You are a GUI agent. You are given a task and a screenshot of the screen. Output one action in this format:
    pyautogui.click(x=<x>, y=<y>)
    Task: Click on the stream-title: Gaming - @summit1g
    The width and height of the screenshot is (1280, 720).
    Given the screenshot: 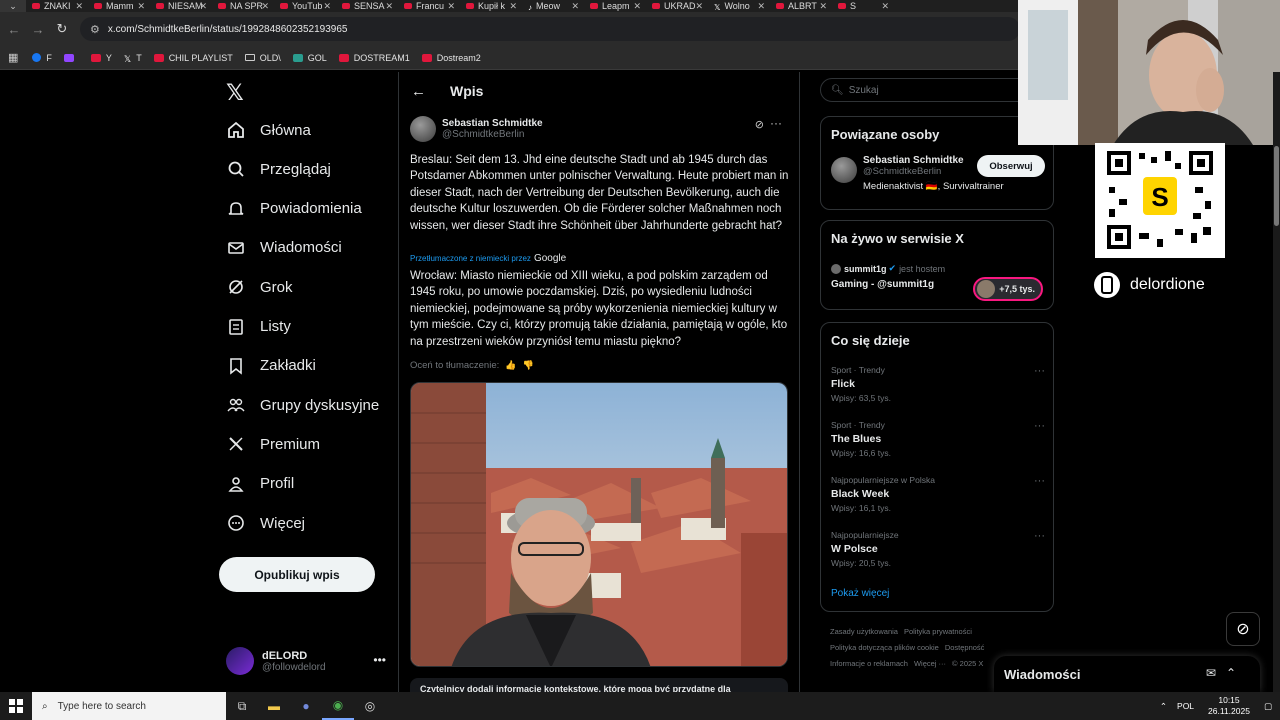 What is the action you would take?
    pyautogui.click(x=882, y=284)
    